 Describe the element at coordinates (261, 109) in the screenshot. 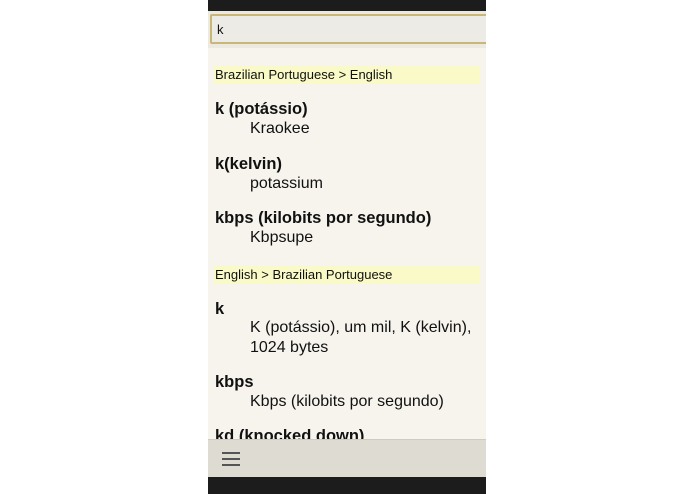

I see `entry-term: k (potássio)` at that location.